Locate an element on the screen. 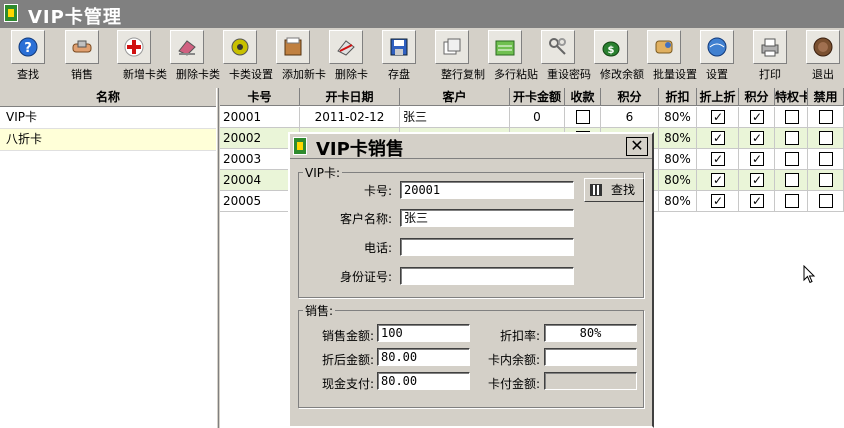 The image size is (844, 428). table-cell-collected is located at coordinates (583, 117).